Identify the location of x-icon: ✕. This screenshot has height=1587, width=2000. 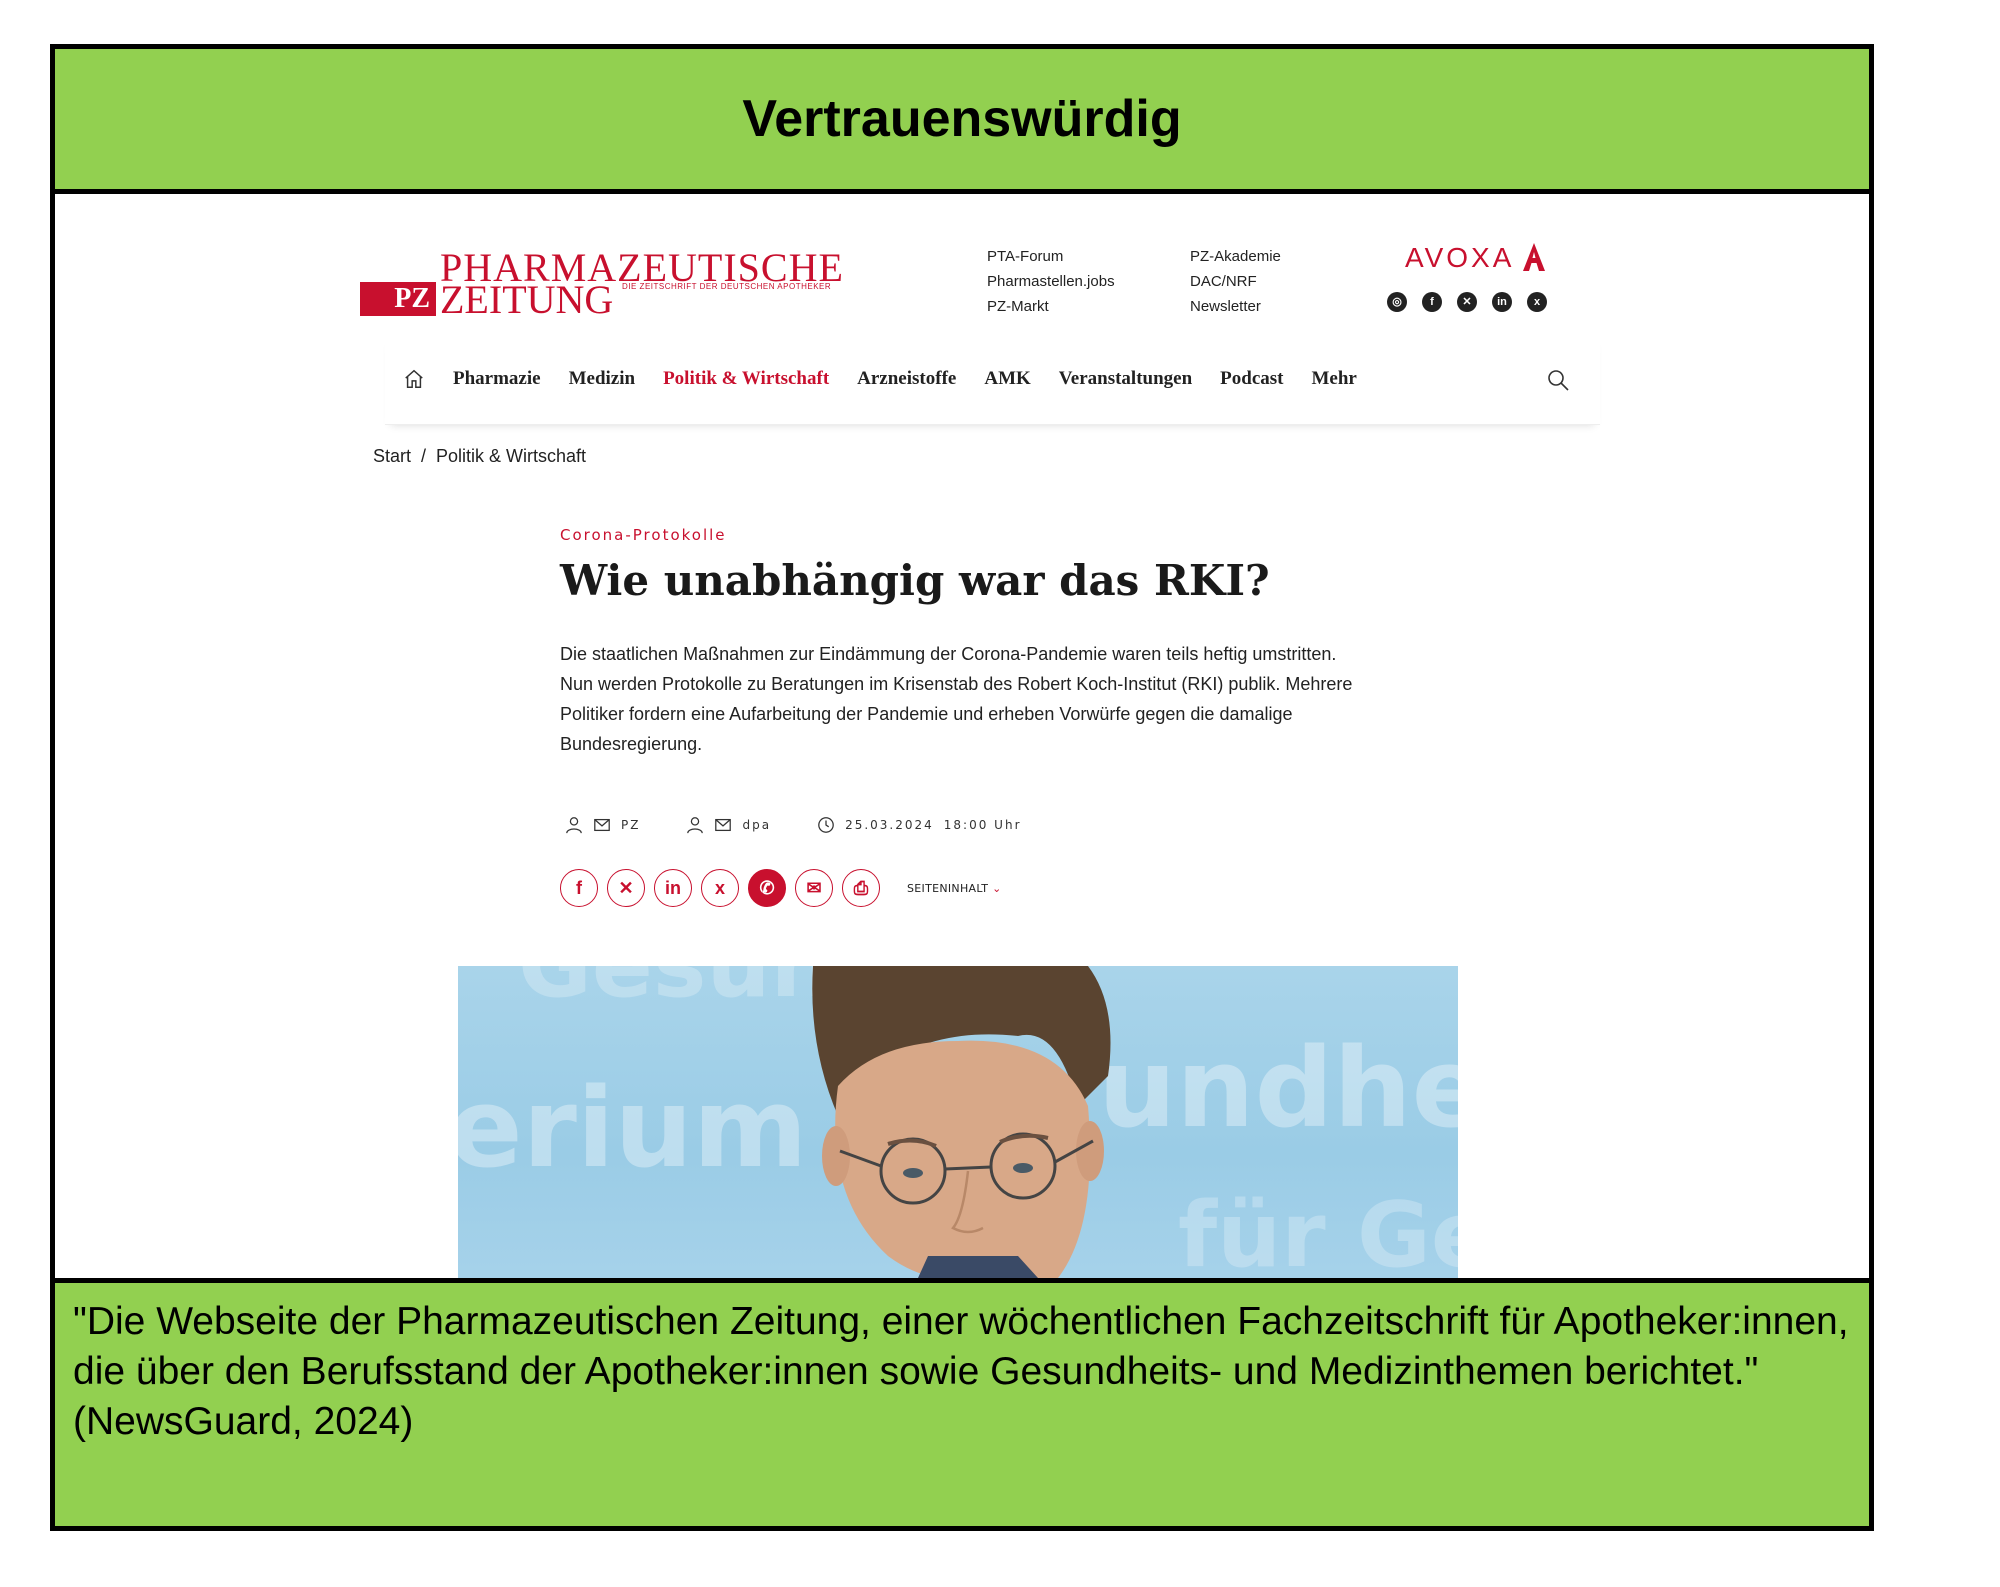
(1467, 302).